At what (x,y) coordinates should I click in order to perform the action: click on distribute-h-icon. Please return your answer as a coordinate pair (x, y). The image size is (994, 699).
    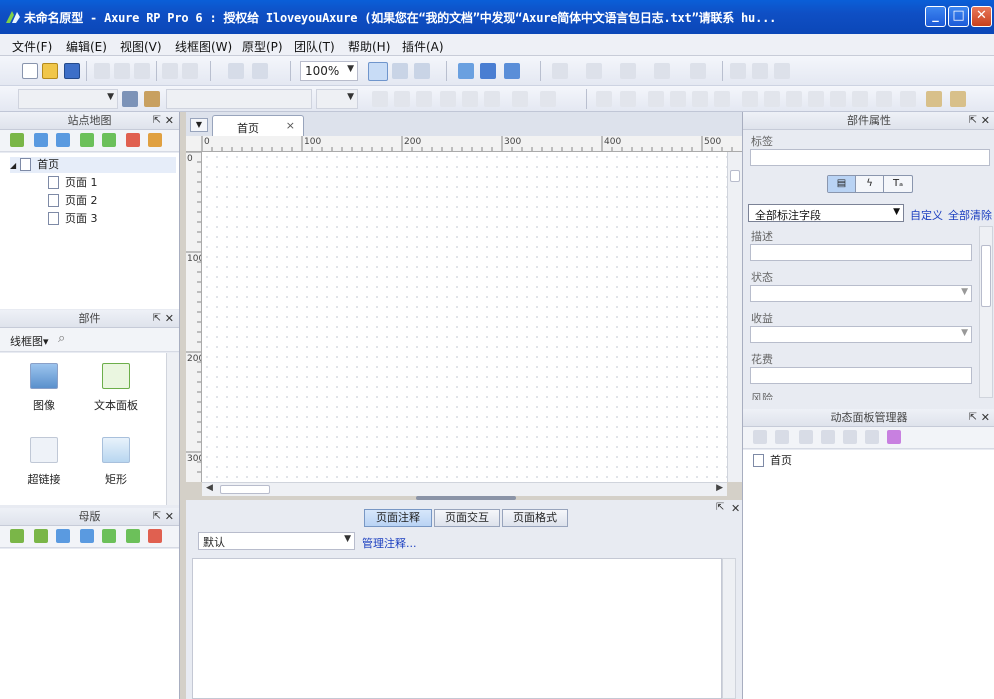
    Looking at the image, I should click on (884, 99).